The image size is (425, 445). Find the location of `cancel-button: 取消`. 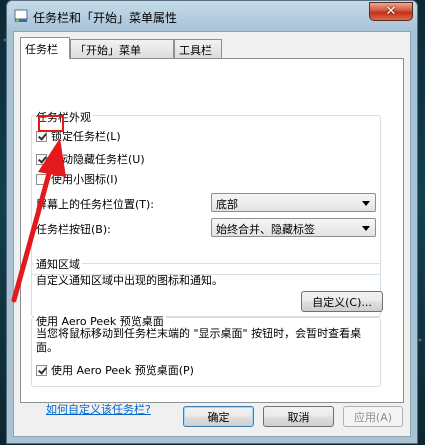

cancel-button: 取消 is located at coordinates (298, 416).